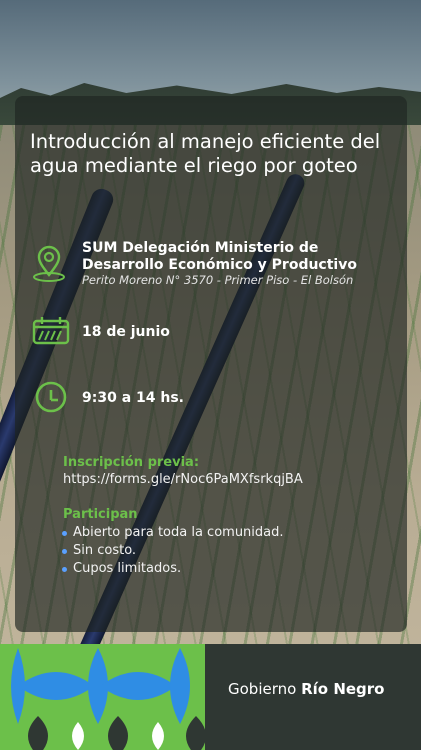  What do you see at coordinates (51, 399) in the screenshot?
I see `clock-icon` at bounding box center [51, 399].